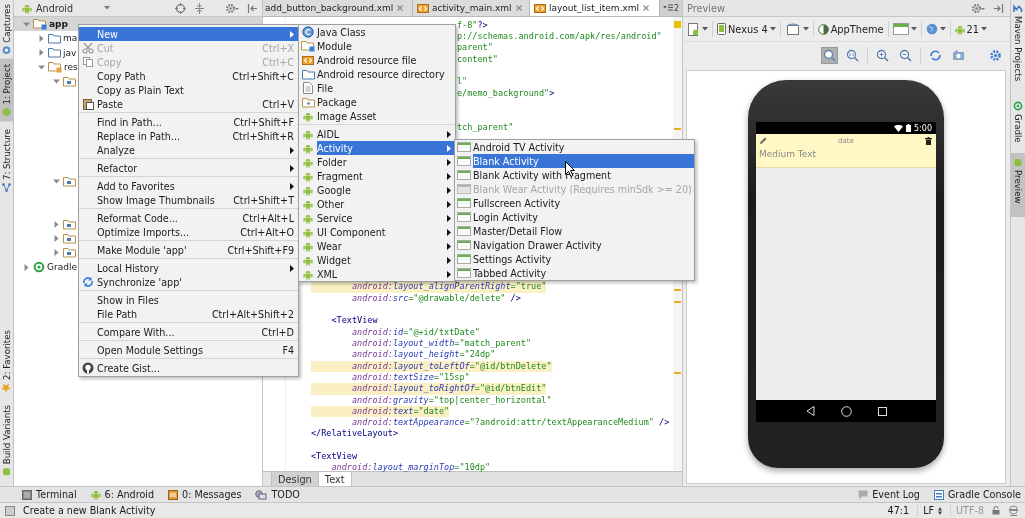 The height and width of the screenshot is (518, 1025). What do you see at coordinates (415, 332) in the screenshot?
I see `code-line: android:id="@+id/txtDate"` at bounding box center [415, 332].